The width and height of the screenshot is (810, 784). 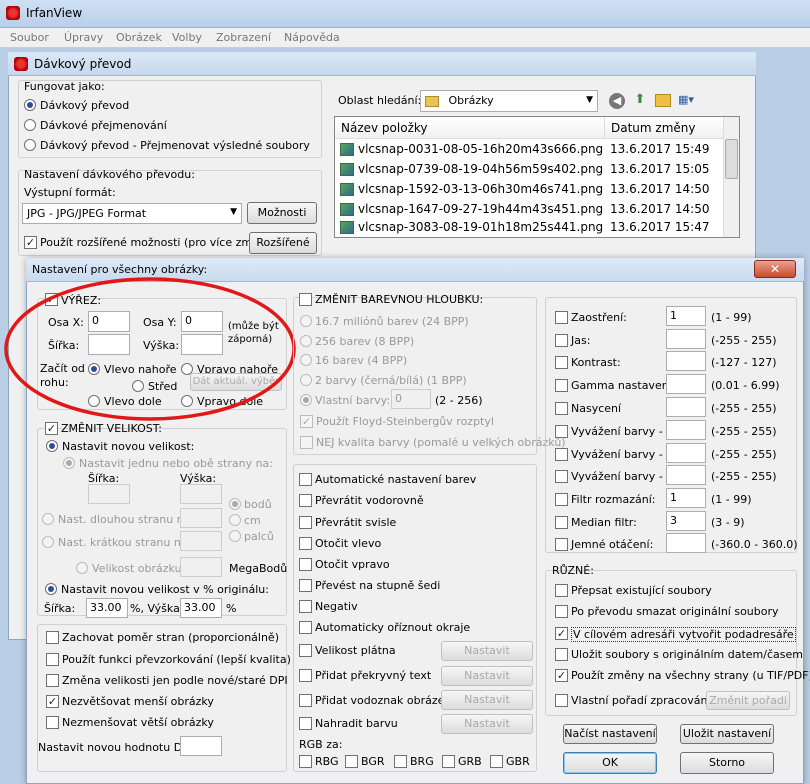 I want to click on unit-inch-radio, so click(x=235, y=537).